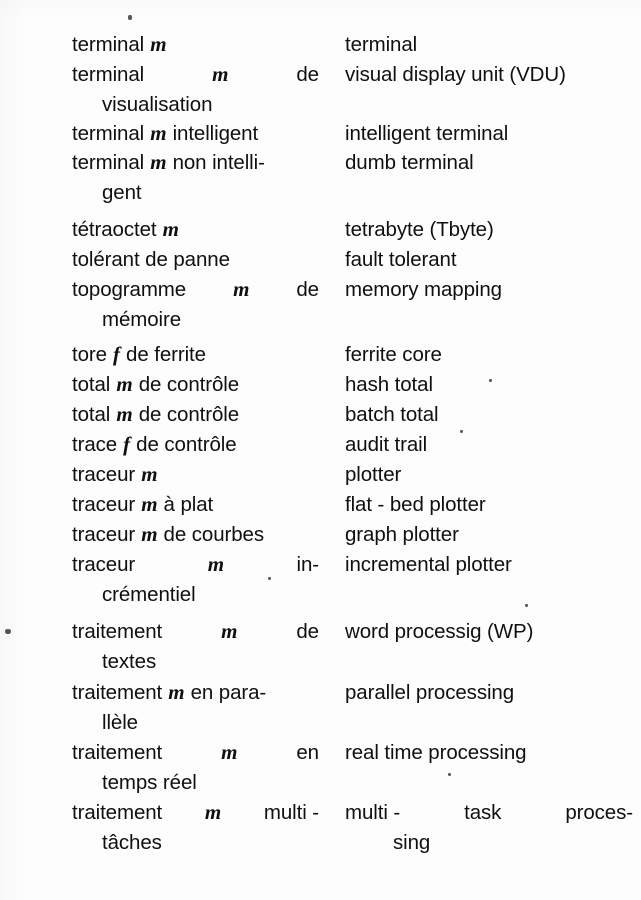 The height and width of the screenshot is (900, 641). Describe the element at coordinates (149, 594) in the screenshot. I see `entry-line: crémentiel` at that location.